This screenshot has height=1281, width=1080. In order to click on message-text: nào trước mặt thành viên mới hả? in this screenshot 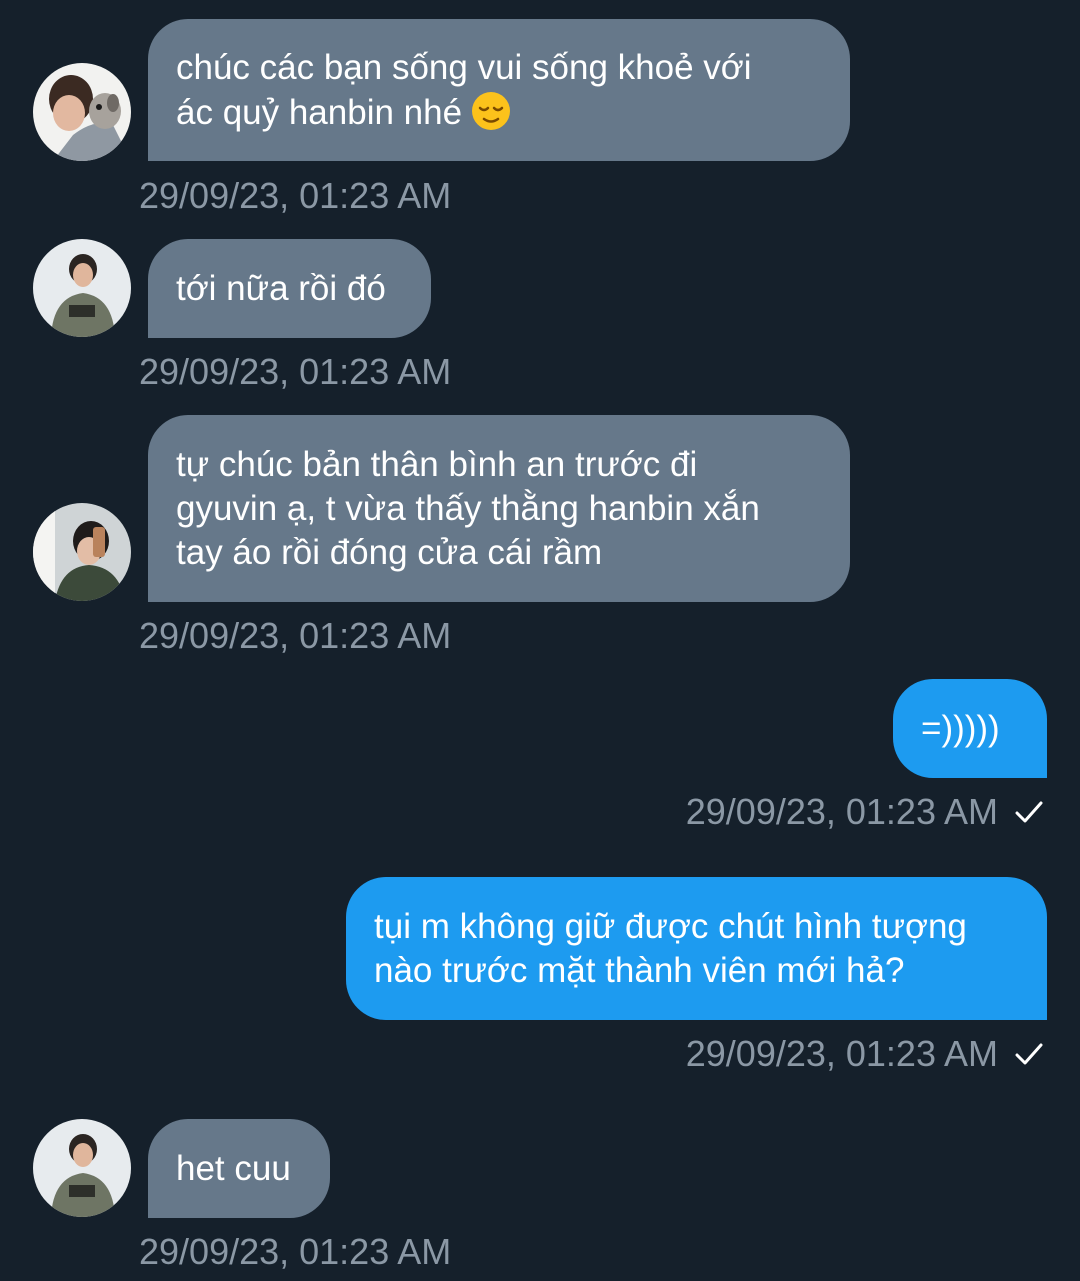, I will do `click(639, 970)`.